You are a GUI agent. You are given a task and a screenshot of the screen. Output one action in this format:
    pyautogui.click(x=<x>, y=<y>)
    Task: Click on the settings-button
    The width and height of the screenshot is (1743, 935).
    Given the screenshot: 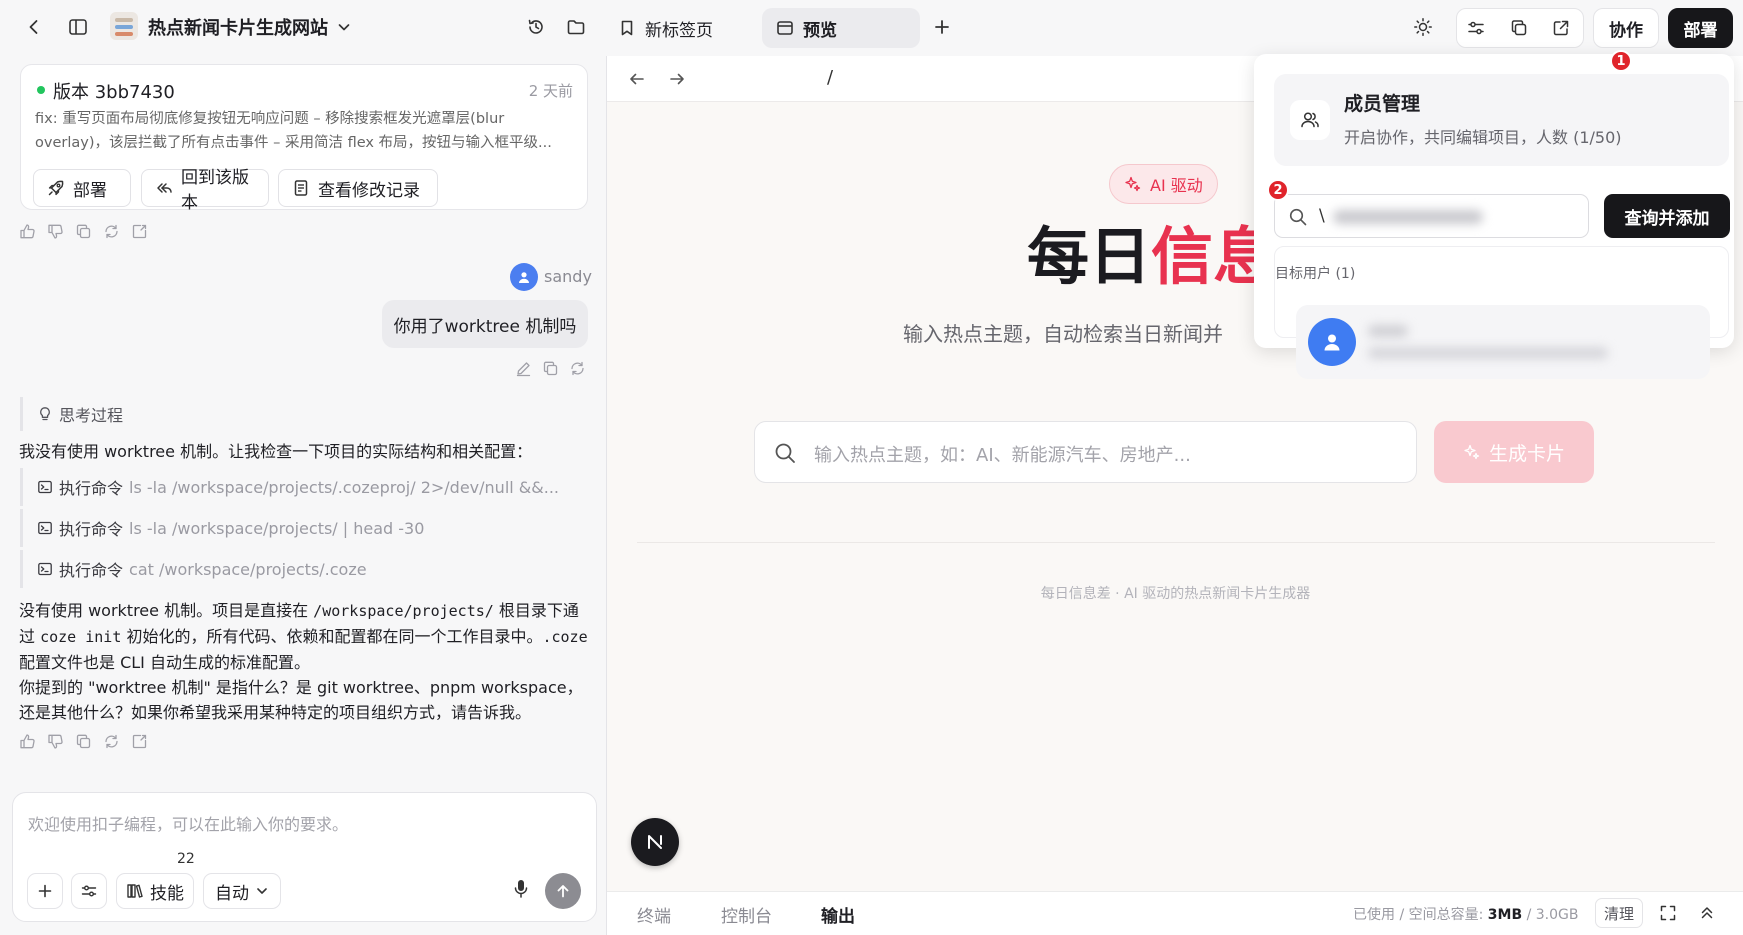 What is the action you would take?
    pyautogui.click(x=89, y=891)
    